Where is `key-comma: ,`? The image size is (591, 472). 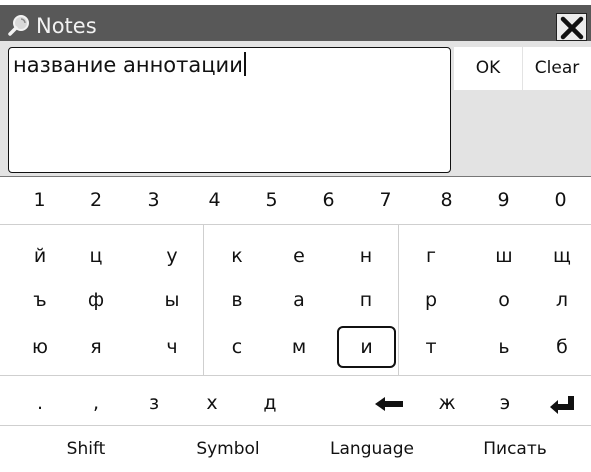 key-comma: , is located at coordinates (96, 403).